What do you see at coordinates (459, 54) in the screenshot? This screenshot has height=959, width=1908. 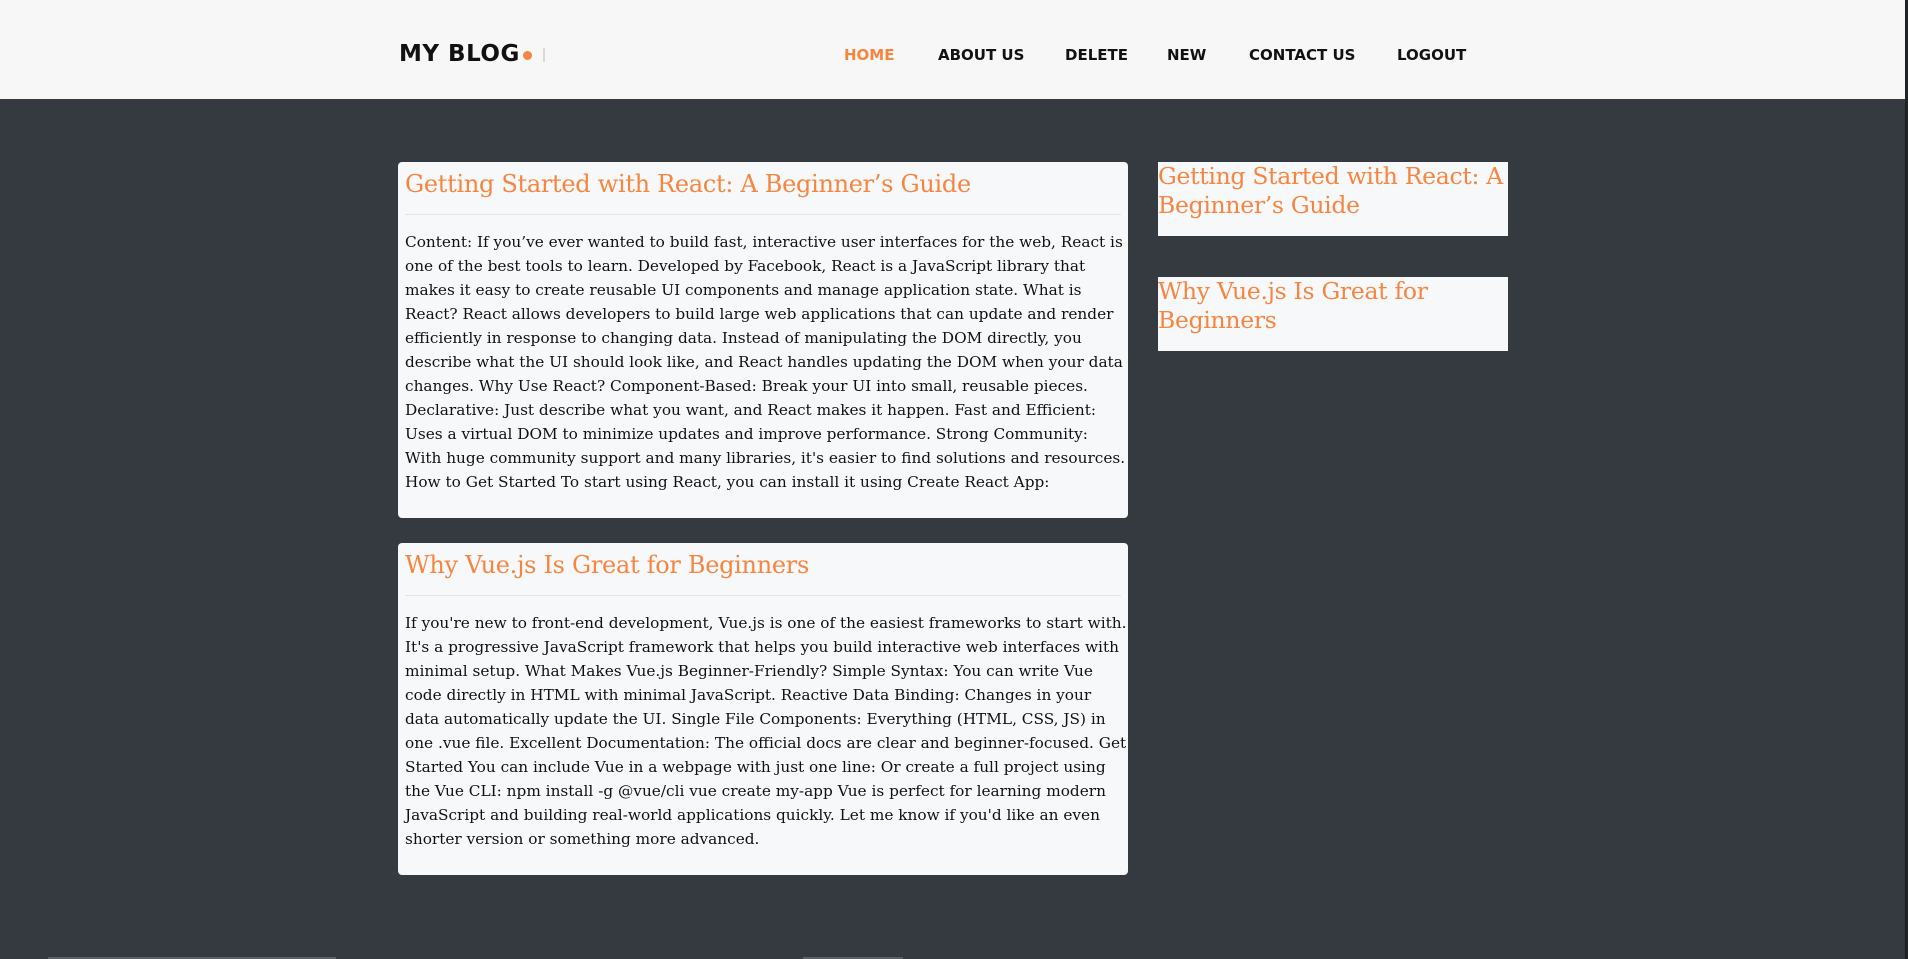 I see `brand-name: MY BLOG` at bounding box center [459, 54].